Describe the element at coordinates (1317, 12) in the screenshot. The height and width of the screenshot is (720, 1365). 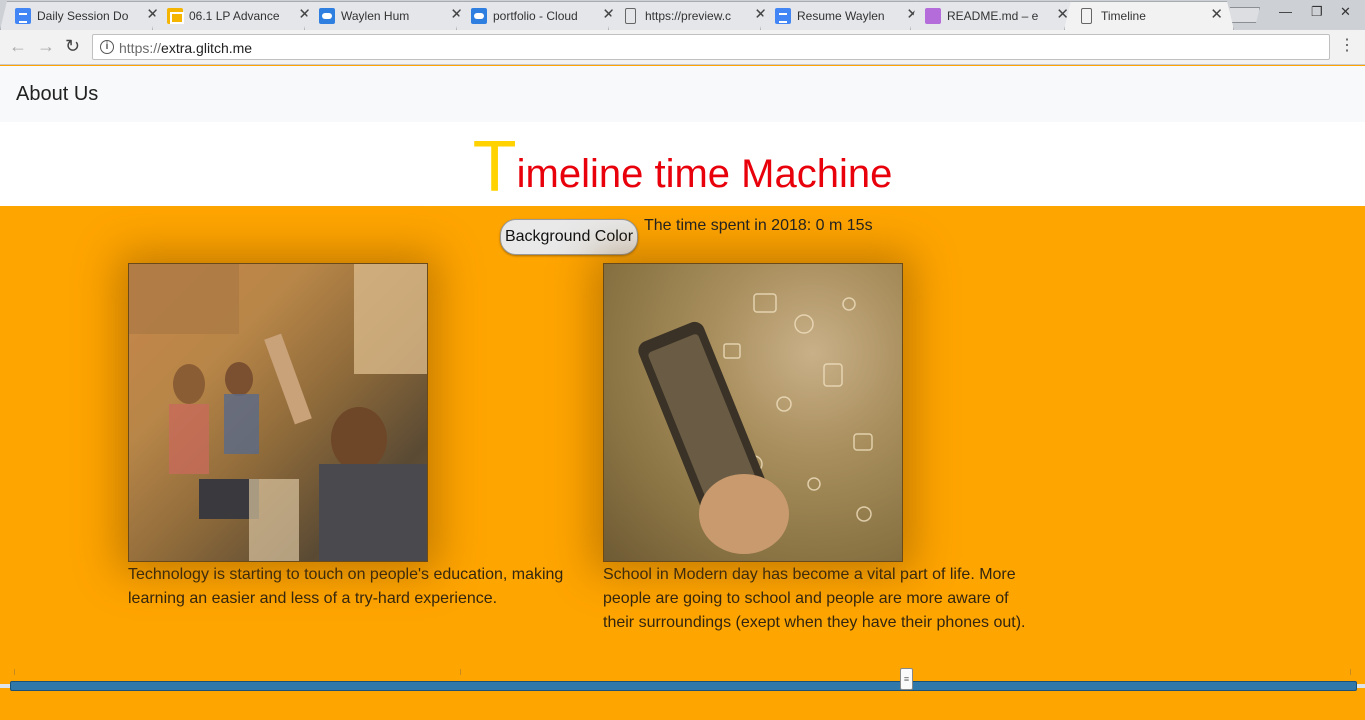
I see `restore-icon: ❐` at that location.